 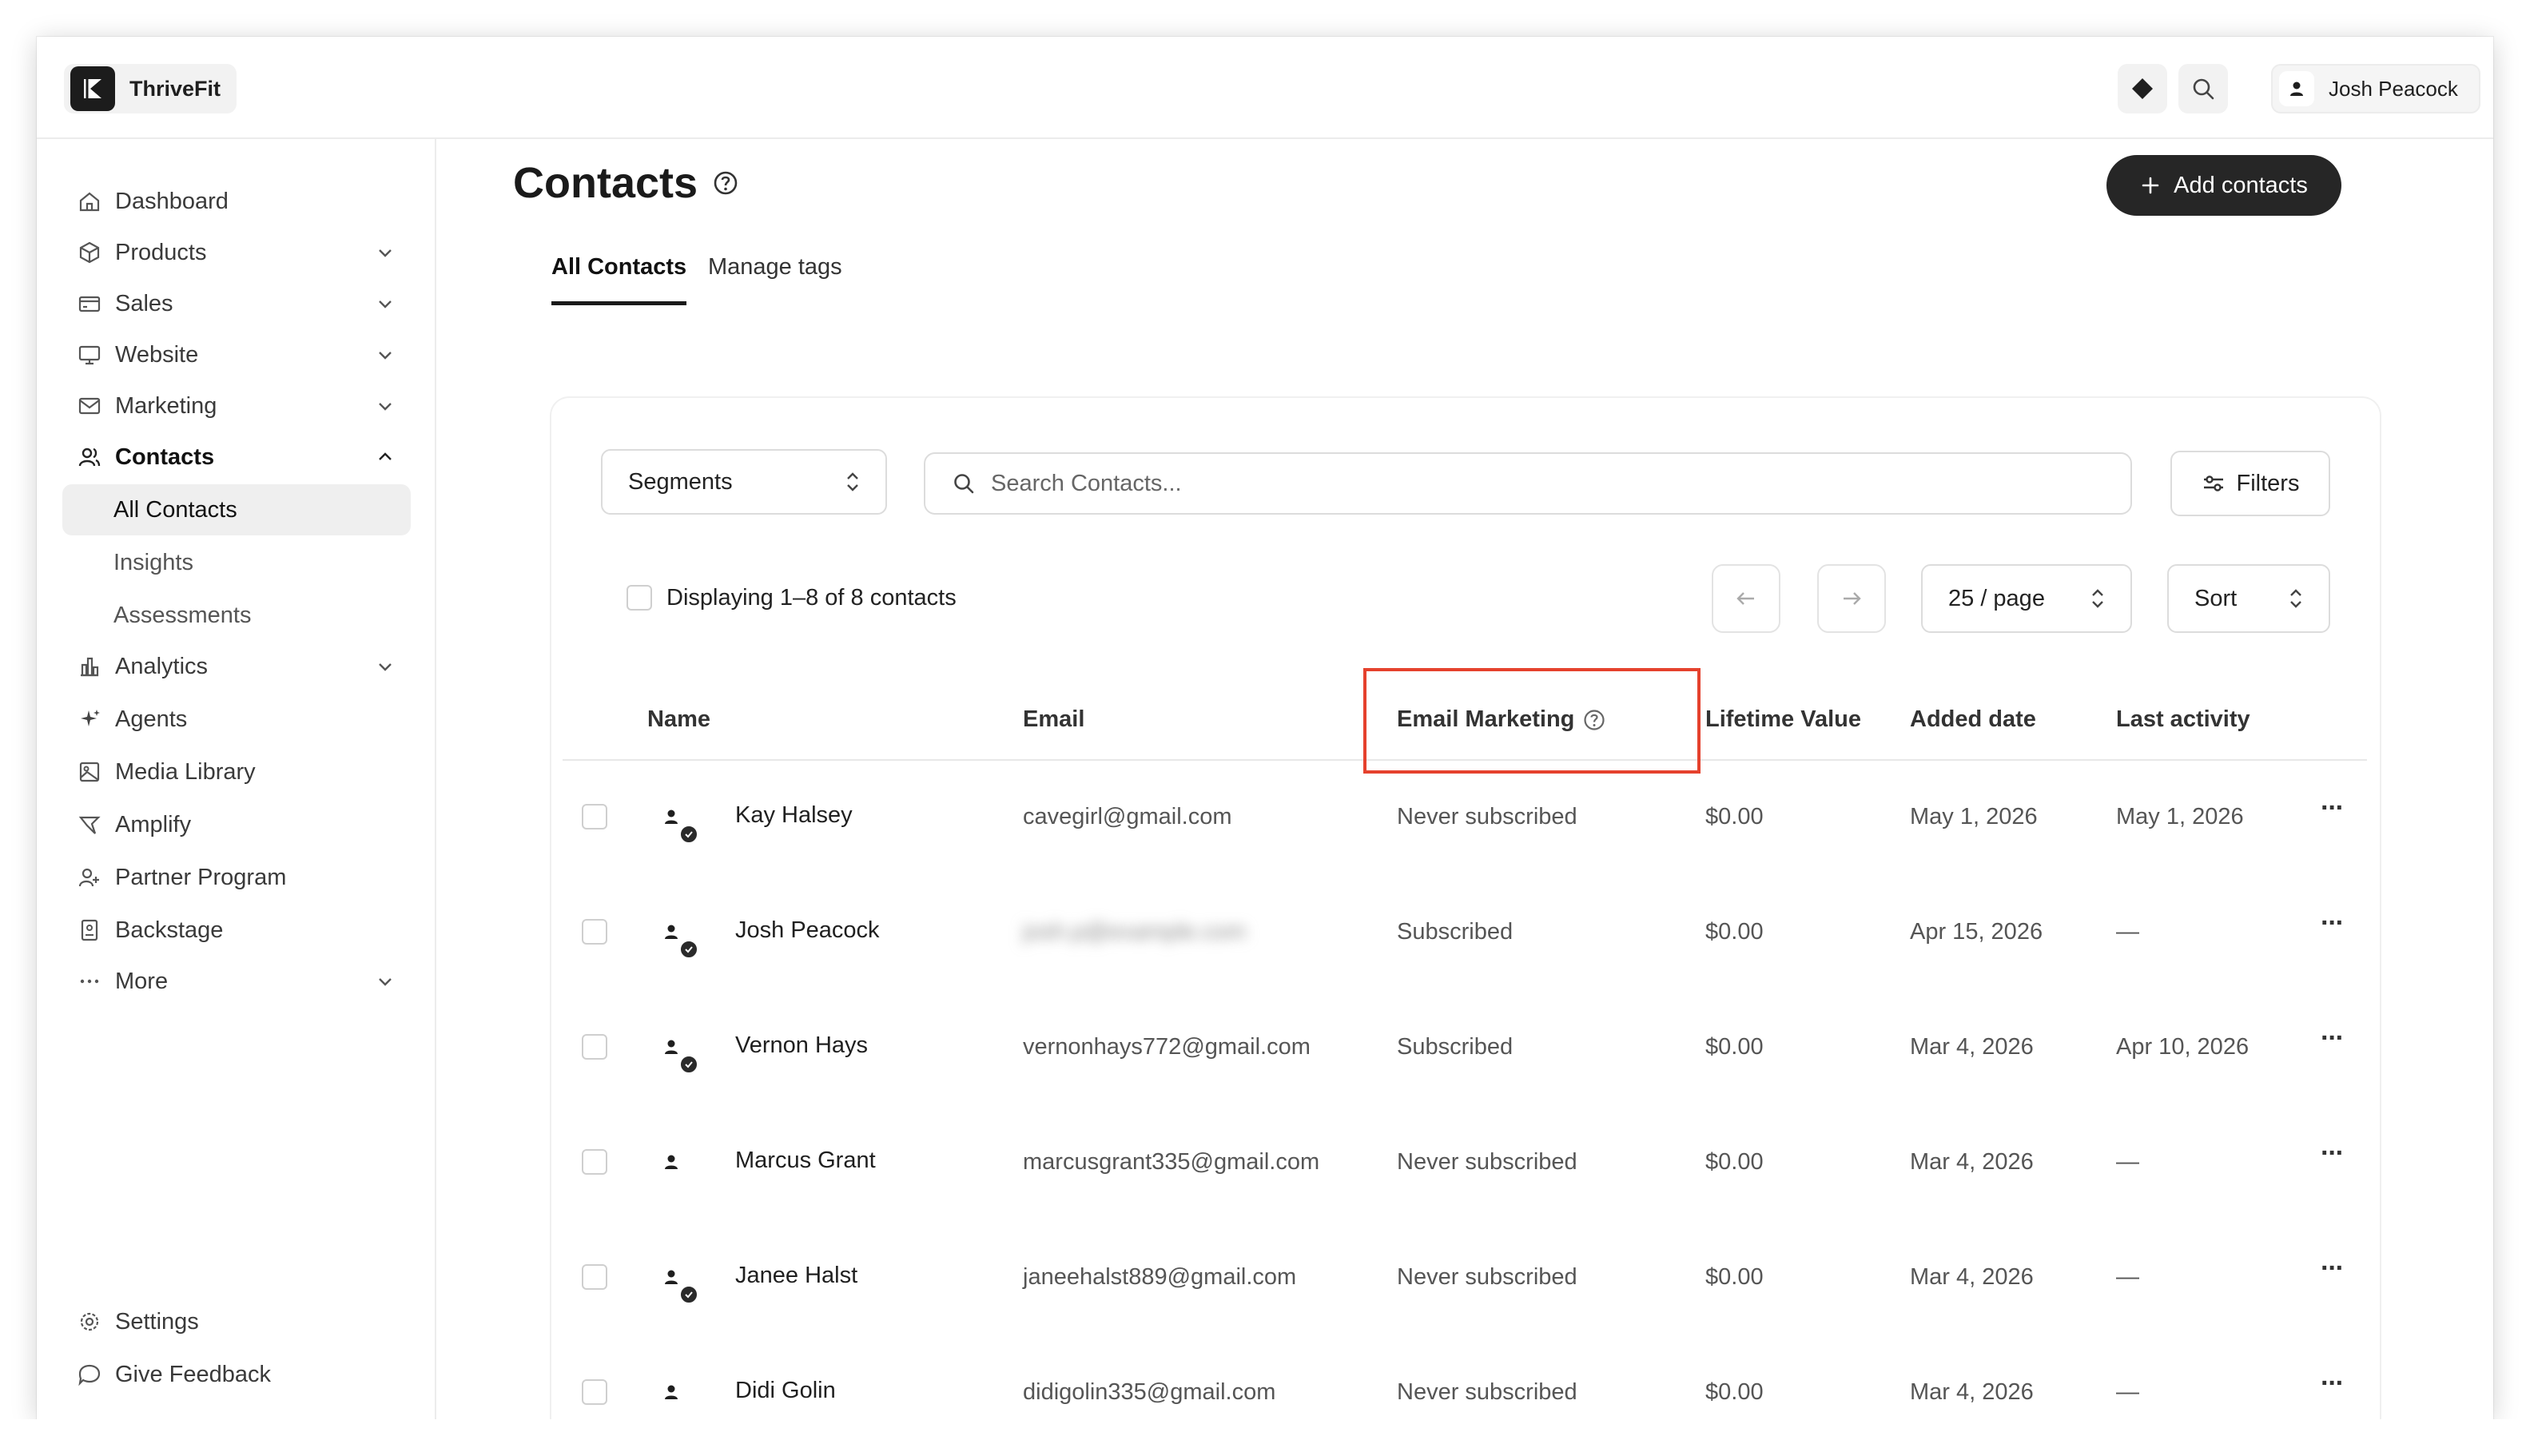 I want to click on tab-all-contacts: All Contacts, so click(x=619, y=279).